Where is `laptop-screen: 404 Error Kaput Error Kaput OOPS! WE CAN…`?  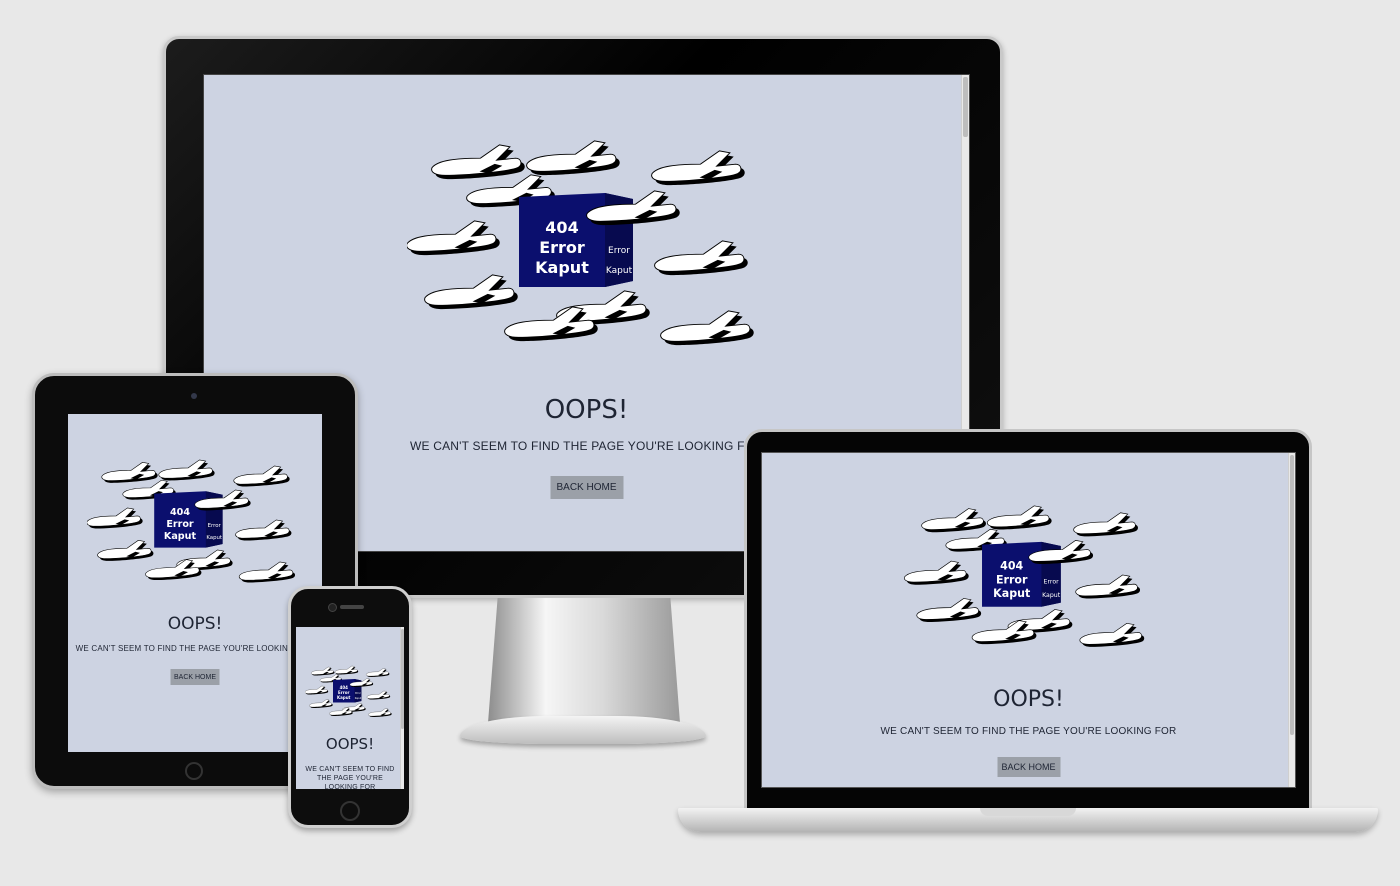 laptop-screen: 404 Error Kaput Error Kaput OOPS! WE CAN… is located at coordinates (1028, 620).